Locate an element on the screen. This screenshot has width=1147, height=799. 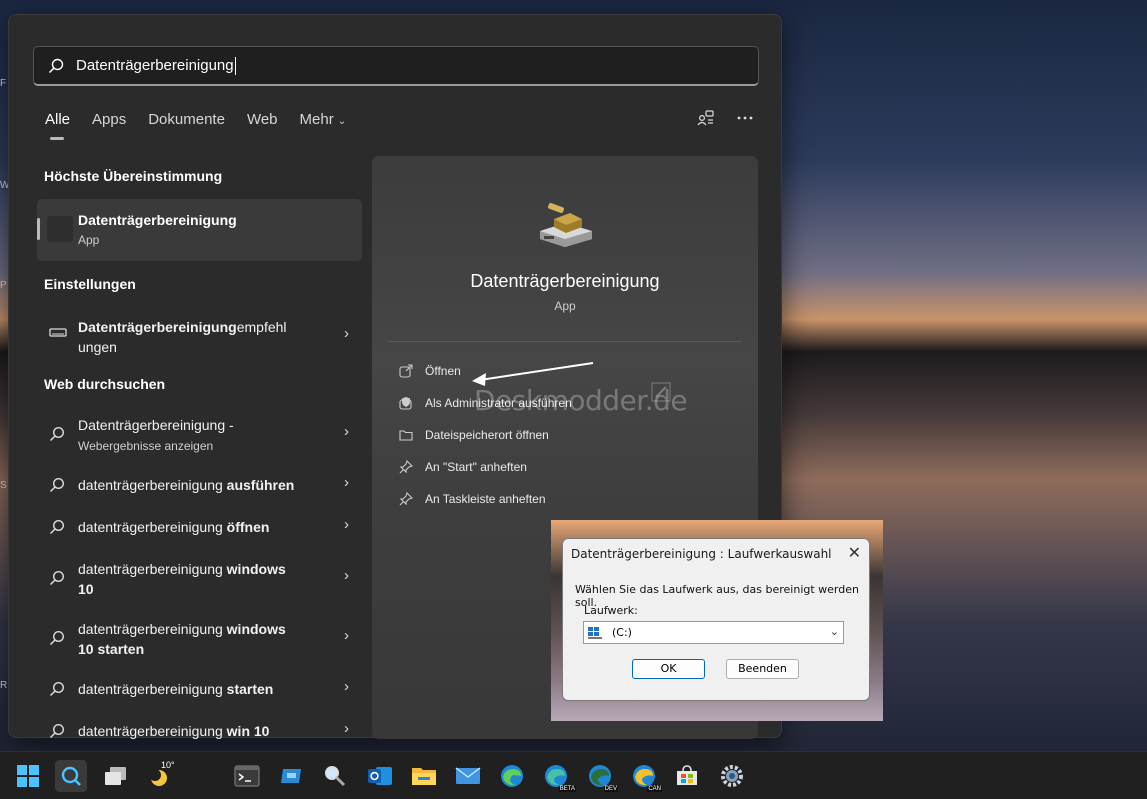
search-box: Datenträgerbereinigung is located at coordinates (396, 66).